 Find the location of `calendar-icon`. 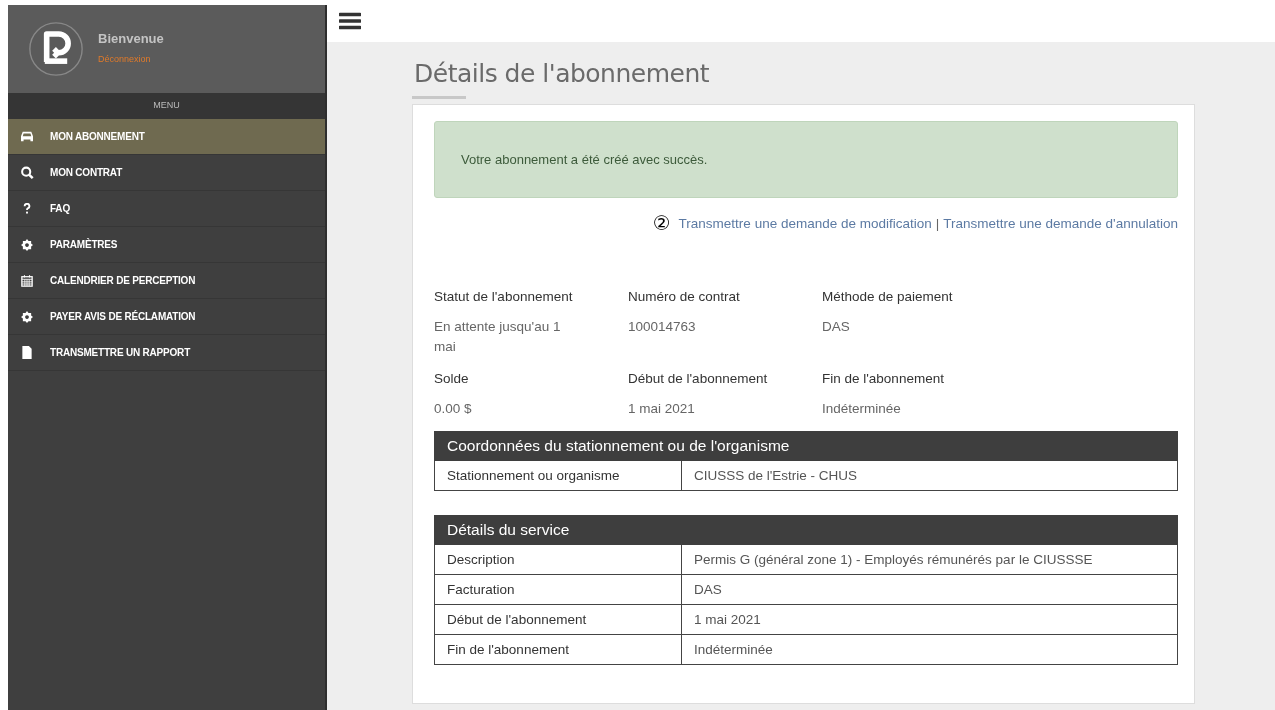

calendar-icon is located at coordinates (27, 280).